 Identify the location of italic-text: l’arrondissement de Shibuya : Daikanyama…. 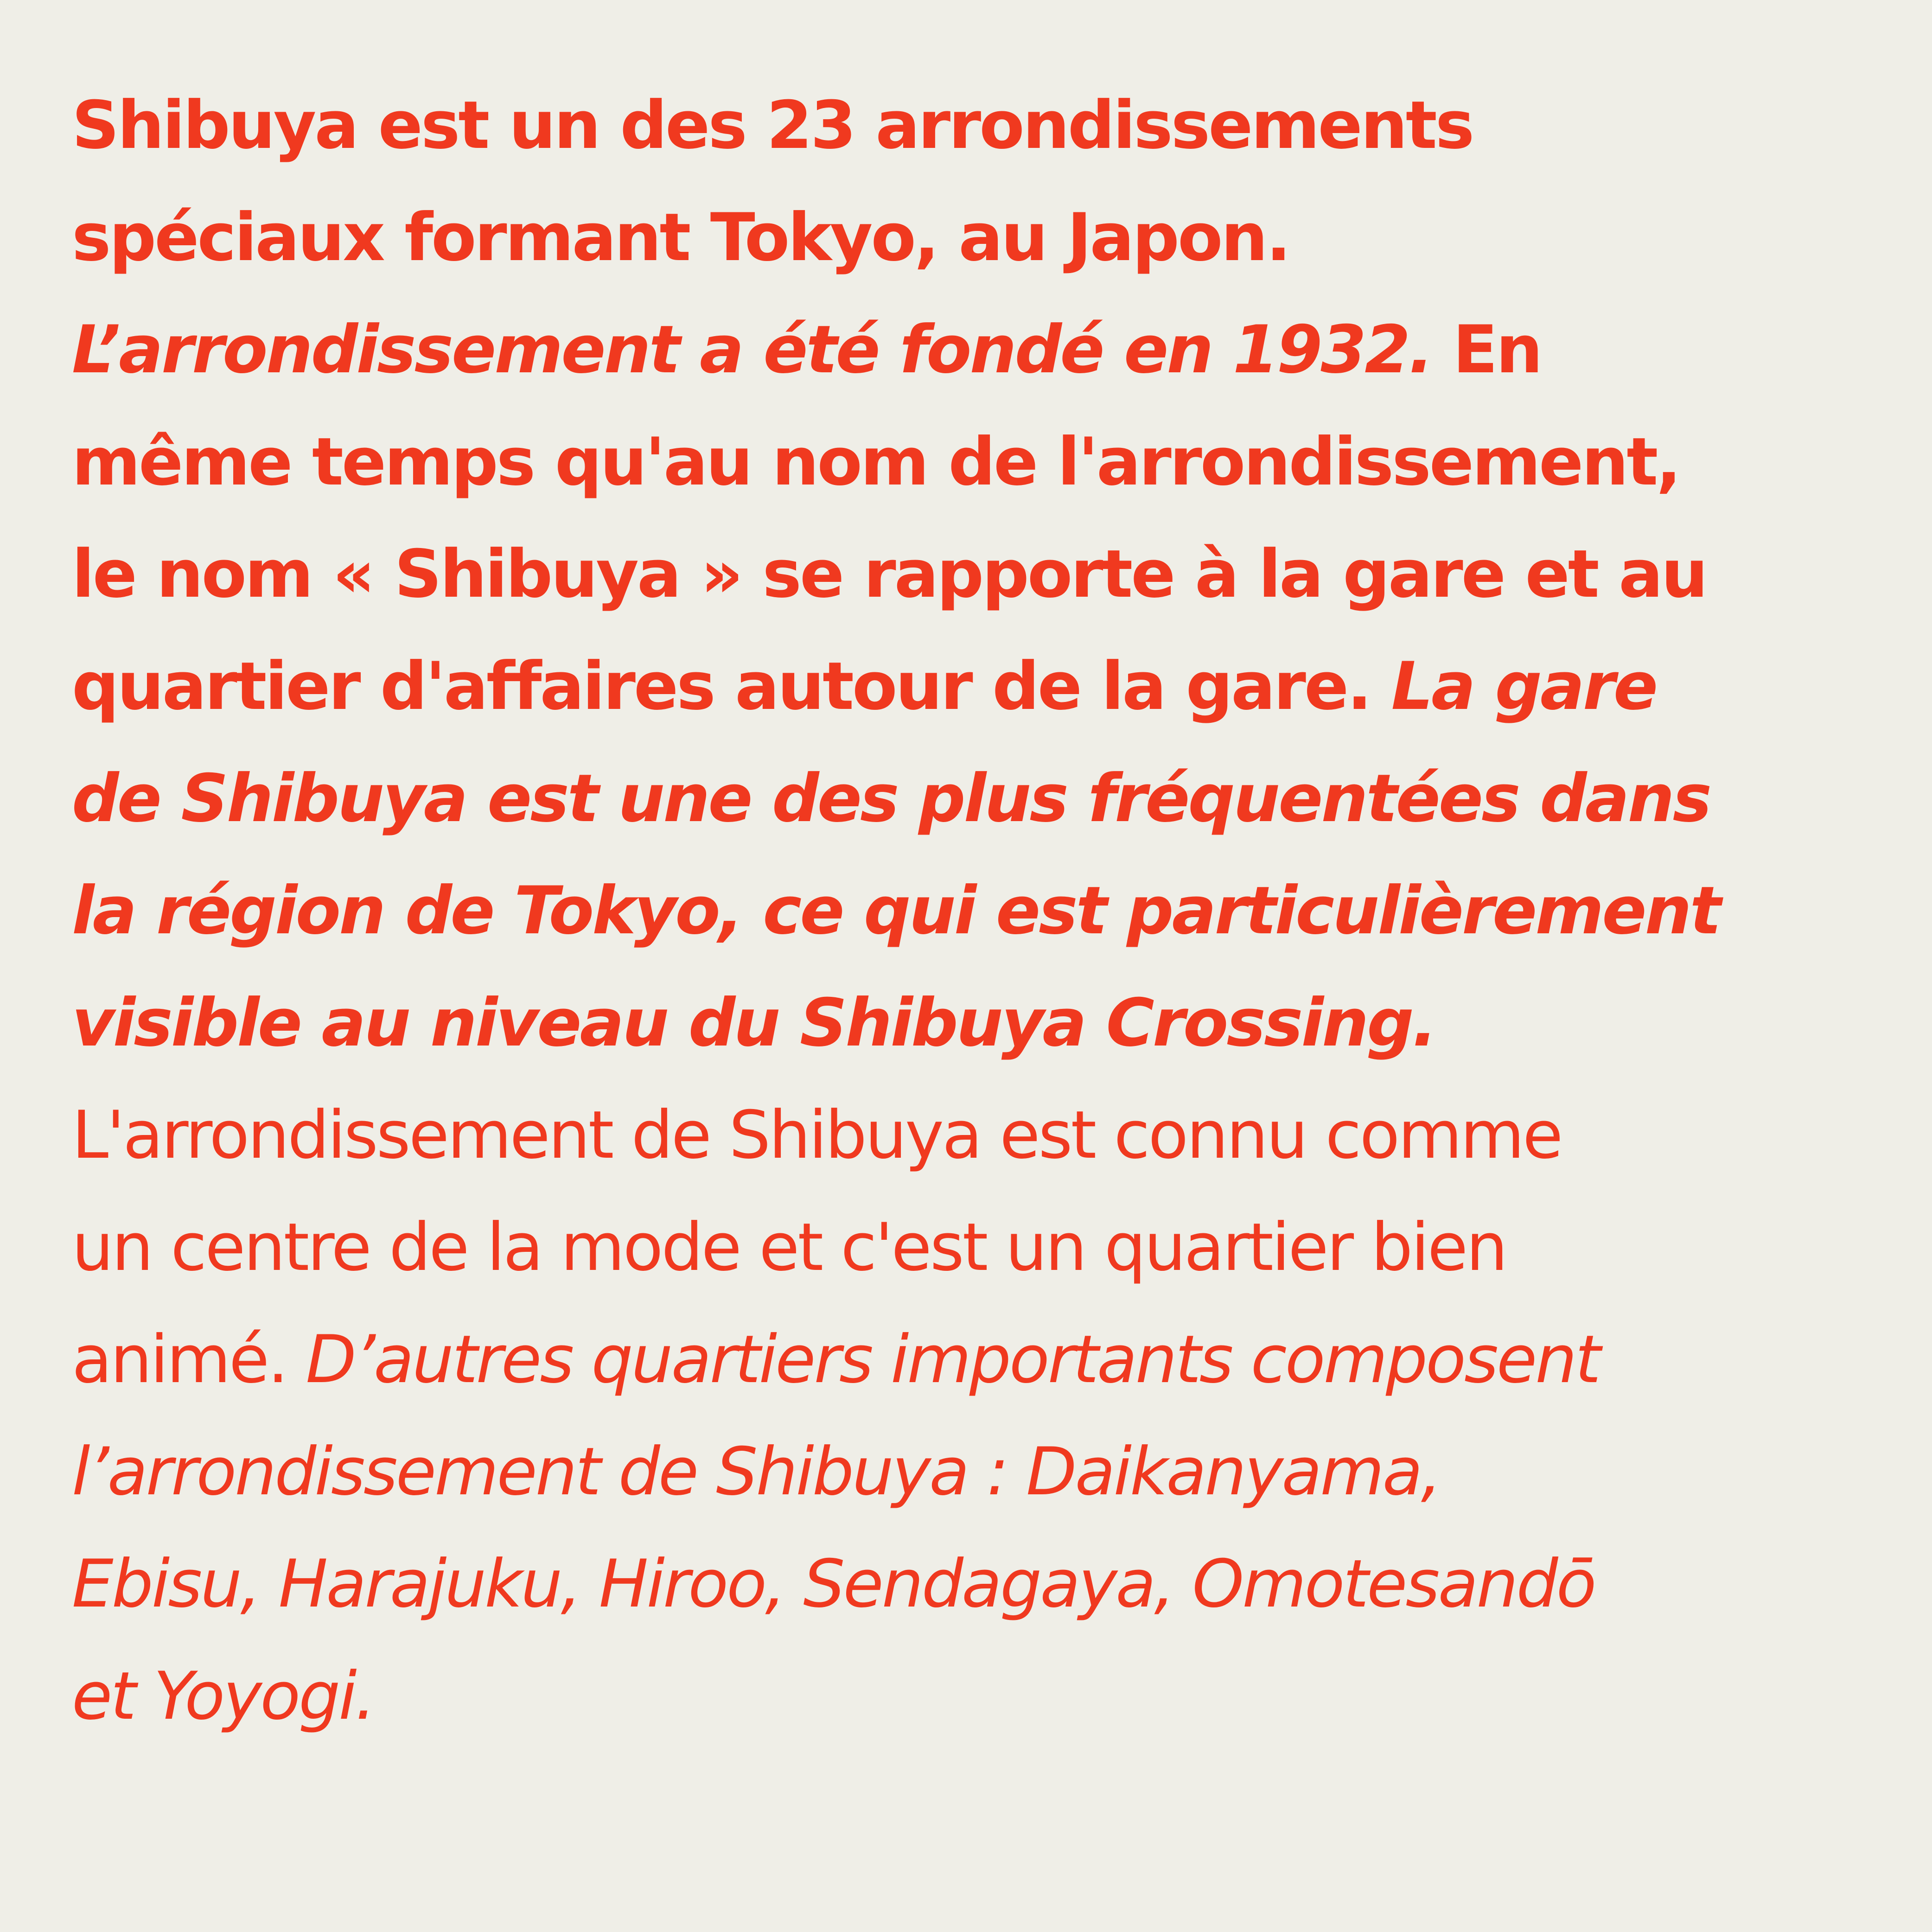
(757, 1472).